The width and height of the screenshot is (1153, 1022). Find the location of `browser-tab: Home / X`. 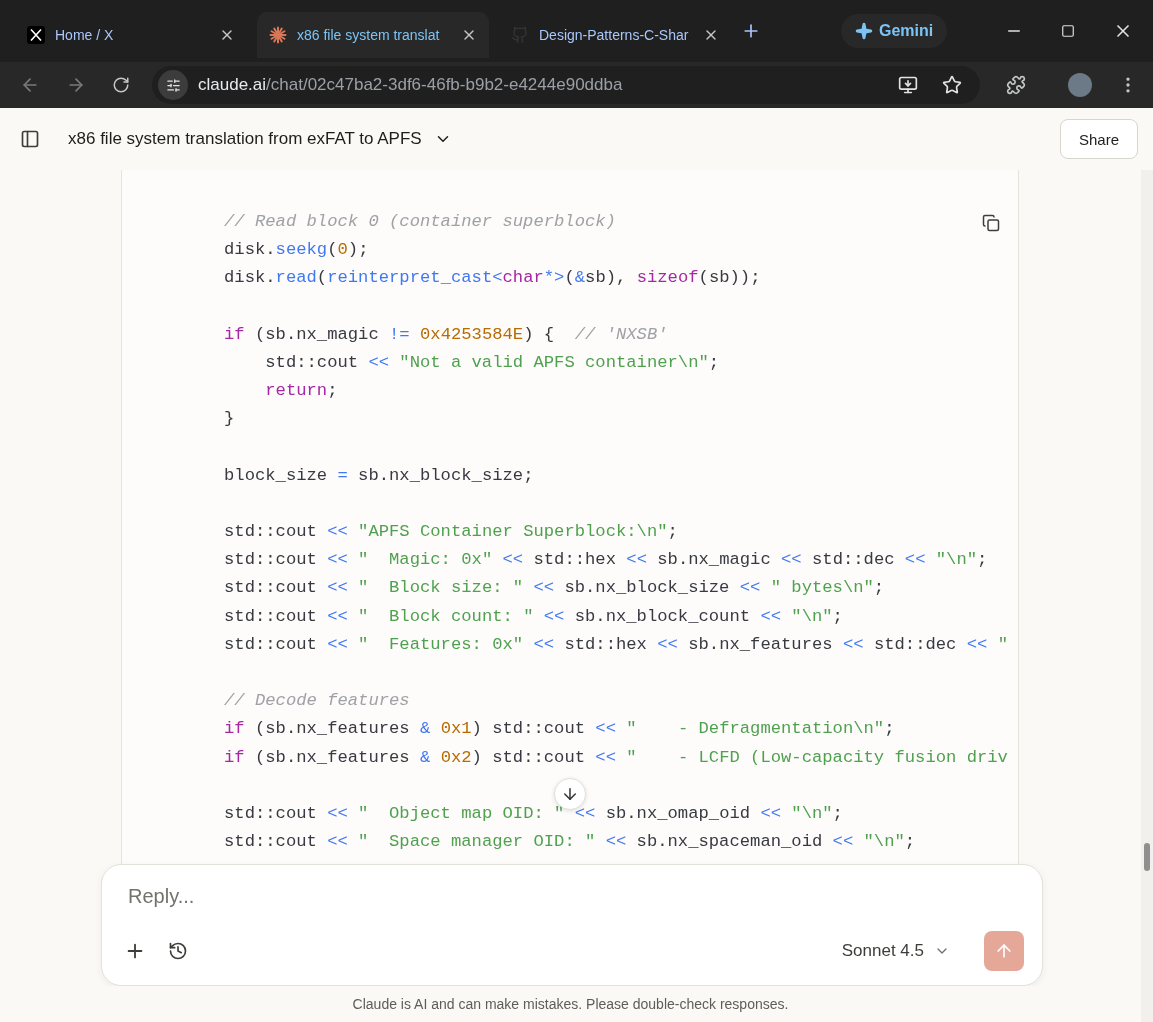

browser-tab: Home / X is located at coordinates (131, 35).